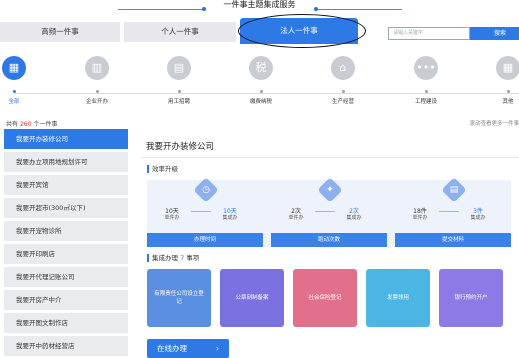  Describe the element at coordinates (66, 300) in the screenshot. I see `sidebar-item-real-estate-agency: 我要开房产中介` at that location.